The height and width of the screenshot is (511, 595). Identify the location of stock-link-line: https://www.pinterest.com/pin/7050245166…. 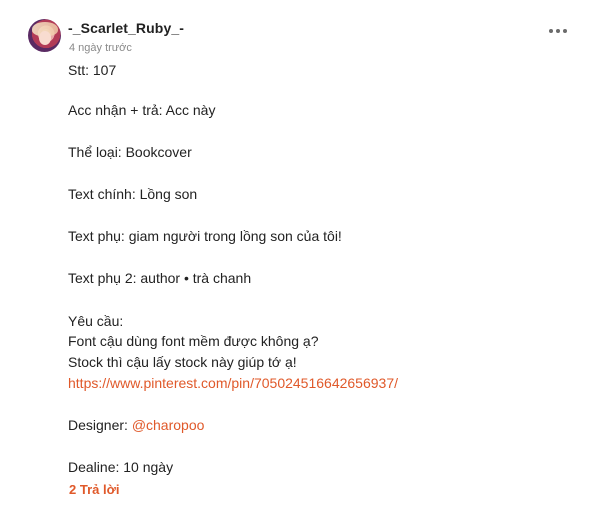
(233, 383).